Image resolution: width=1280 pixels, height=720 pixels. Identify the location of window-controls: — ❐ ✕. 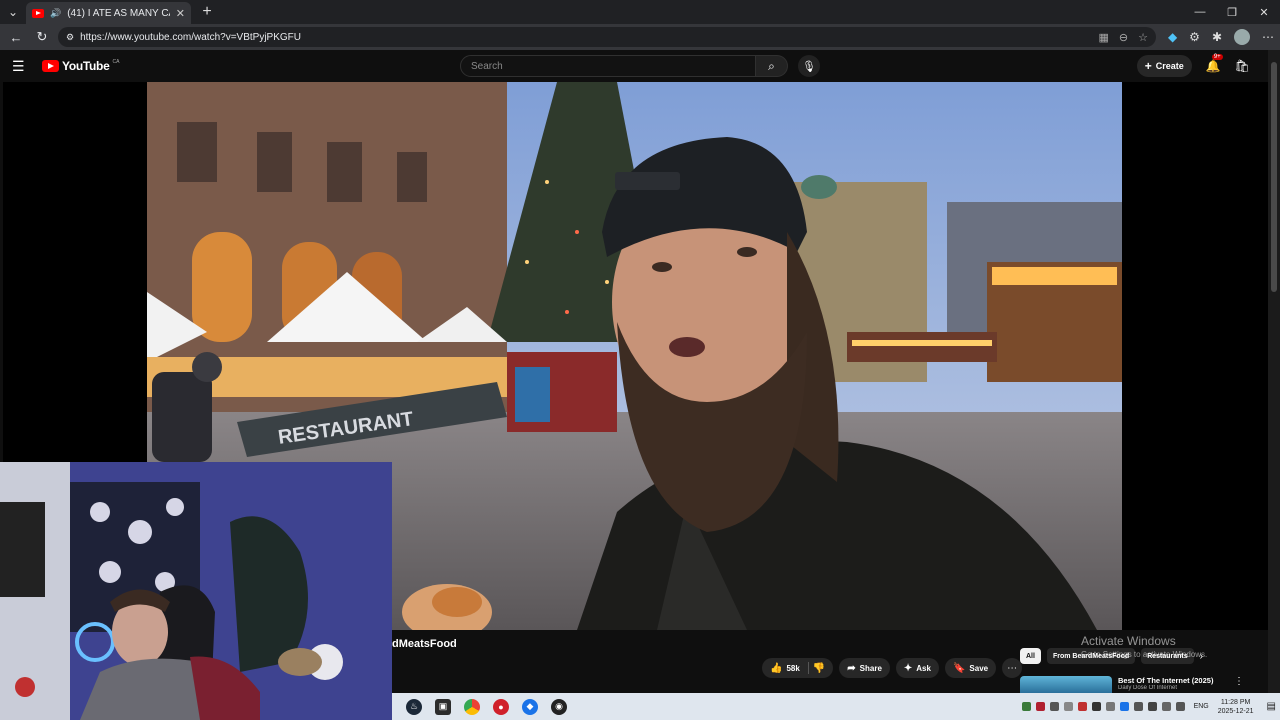
(1232, 12).